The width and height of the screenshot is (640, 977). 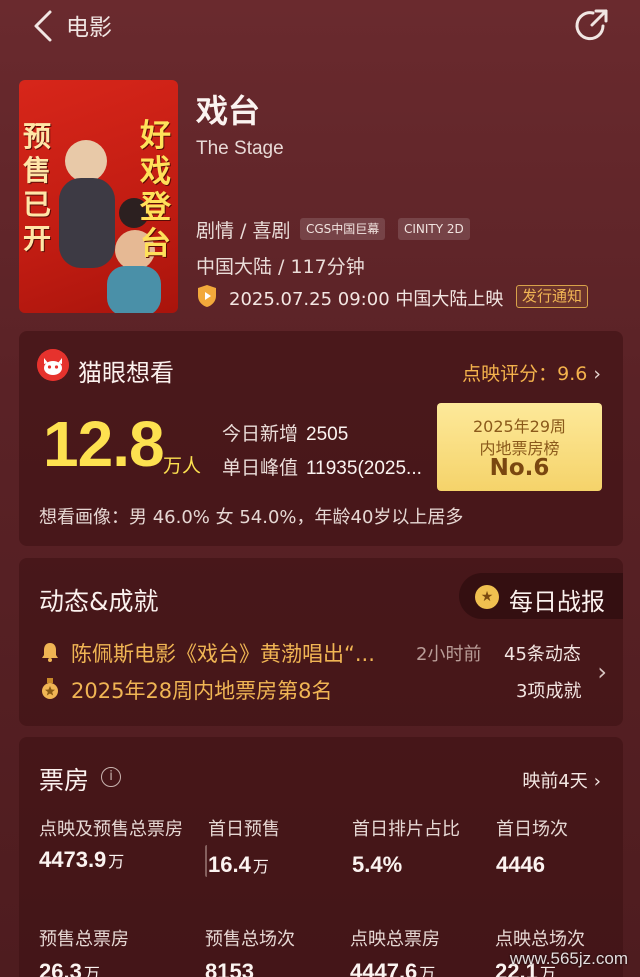 I want to click on daily-report-button: ★ 每日战报, so click(x=541, y=596).